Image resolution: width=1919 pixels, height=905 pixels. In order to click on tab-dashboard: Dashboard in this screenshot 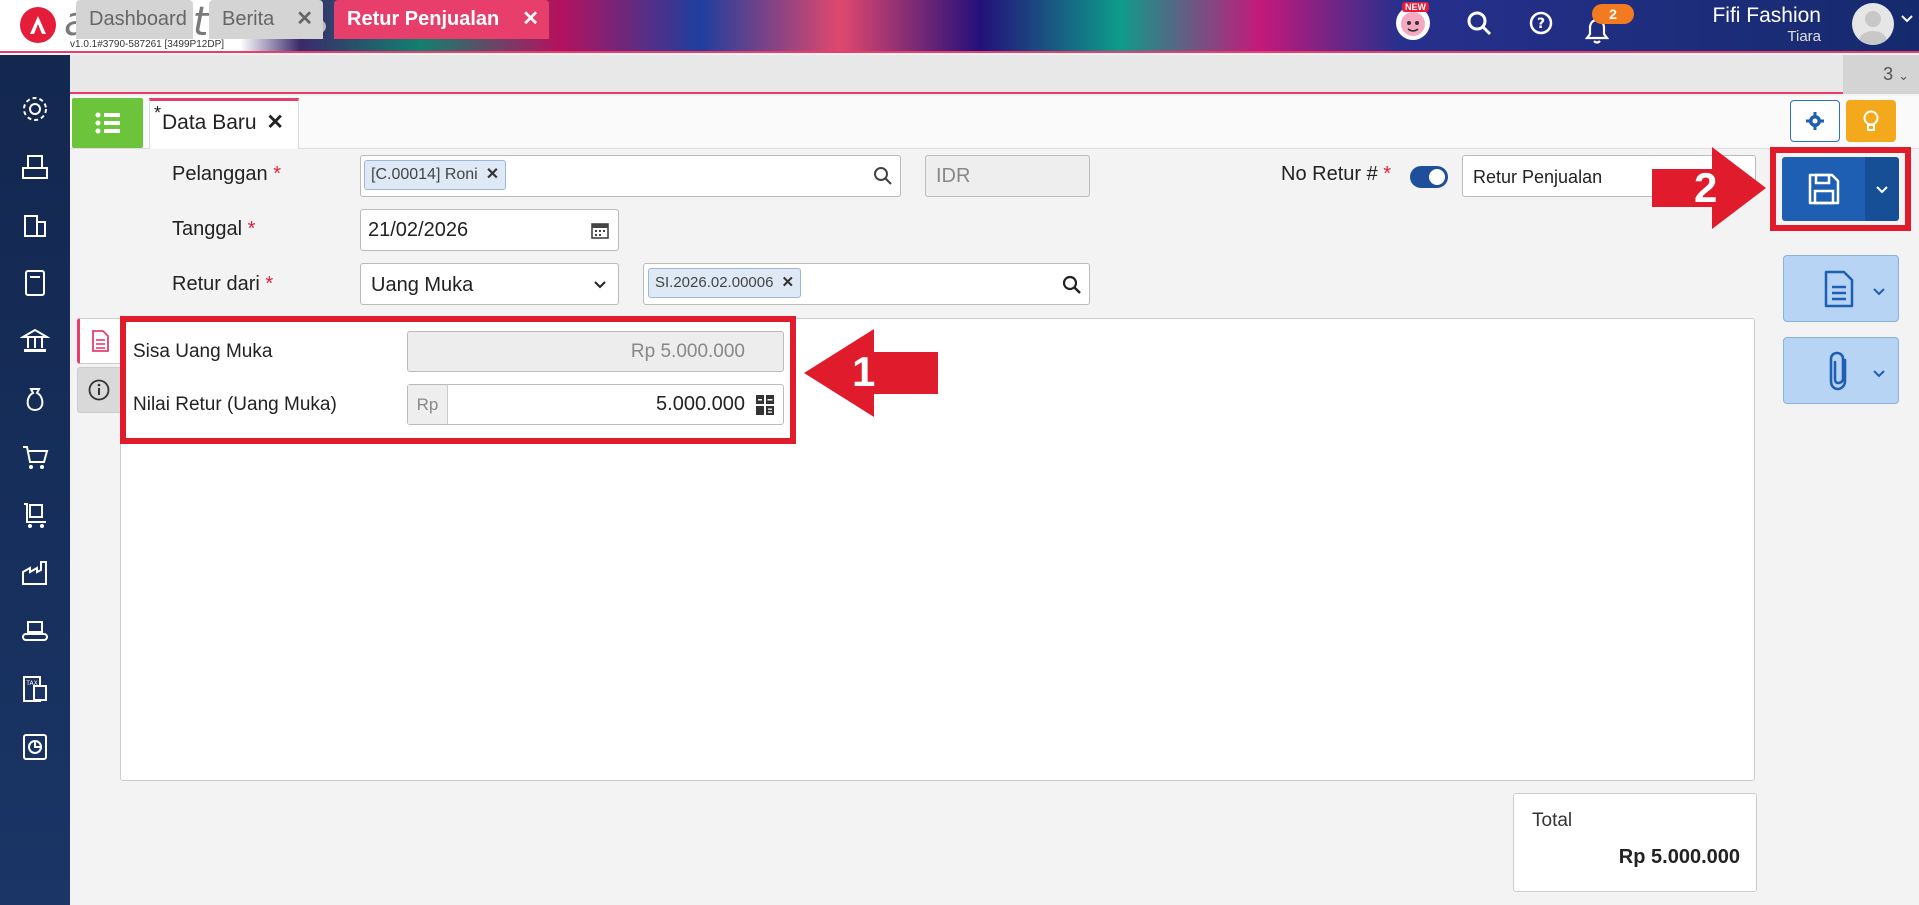, I will do `click(134, 19)`.